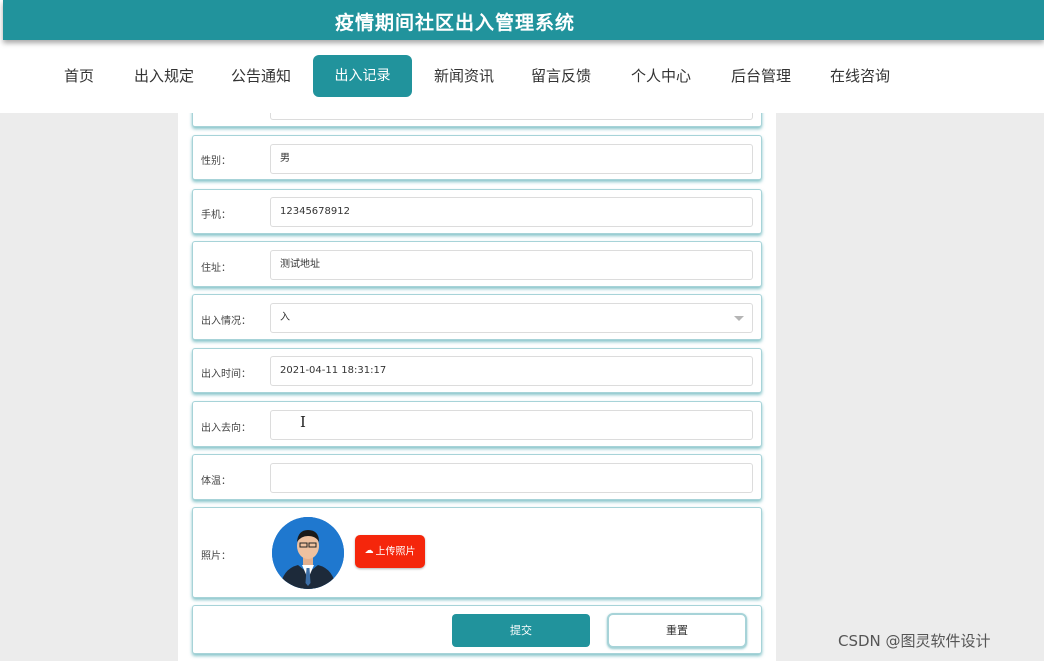  What do you see at coordinates (216, 161) in the screenshot?
I see `gender-label: 性别：` at bounding box center [216, 161].